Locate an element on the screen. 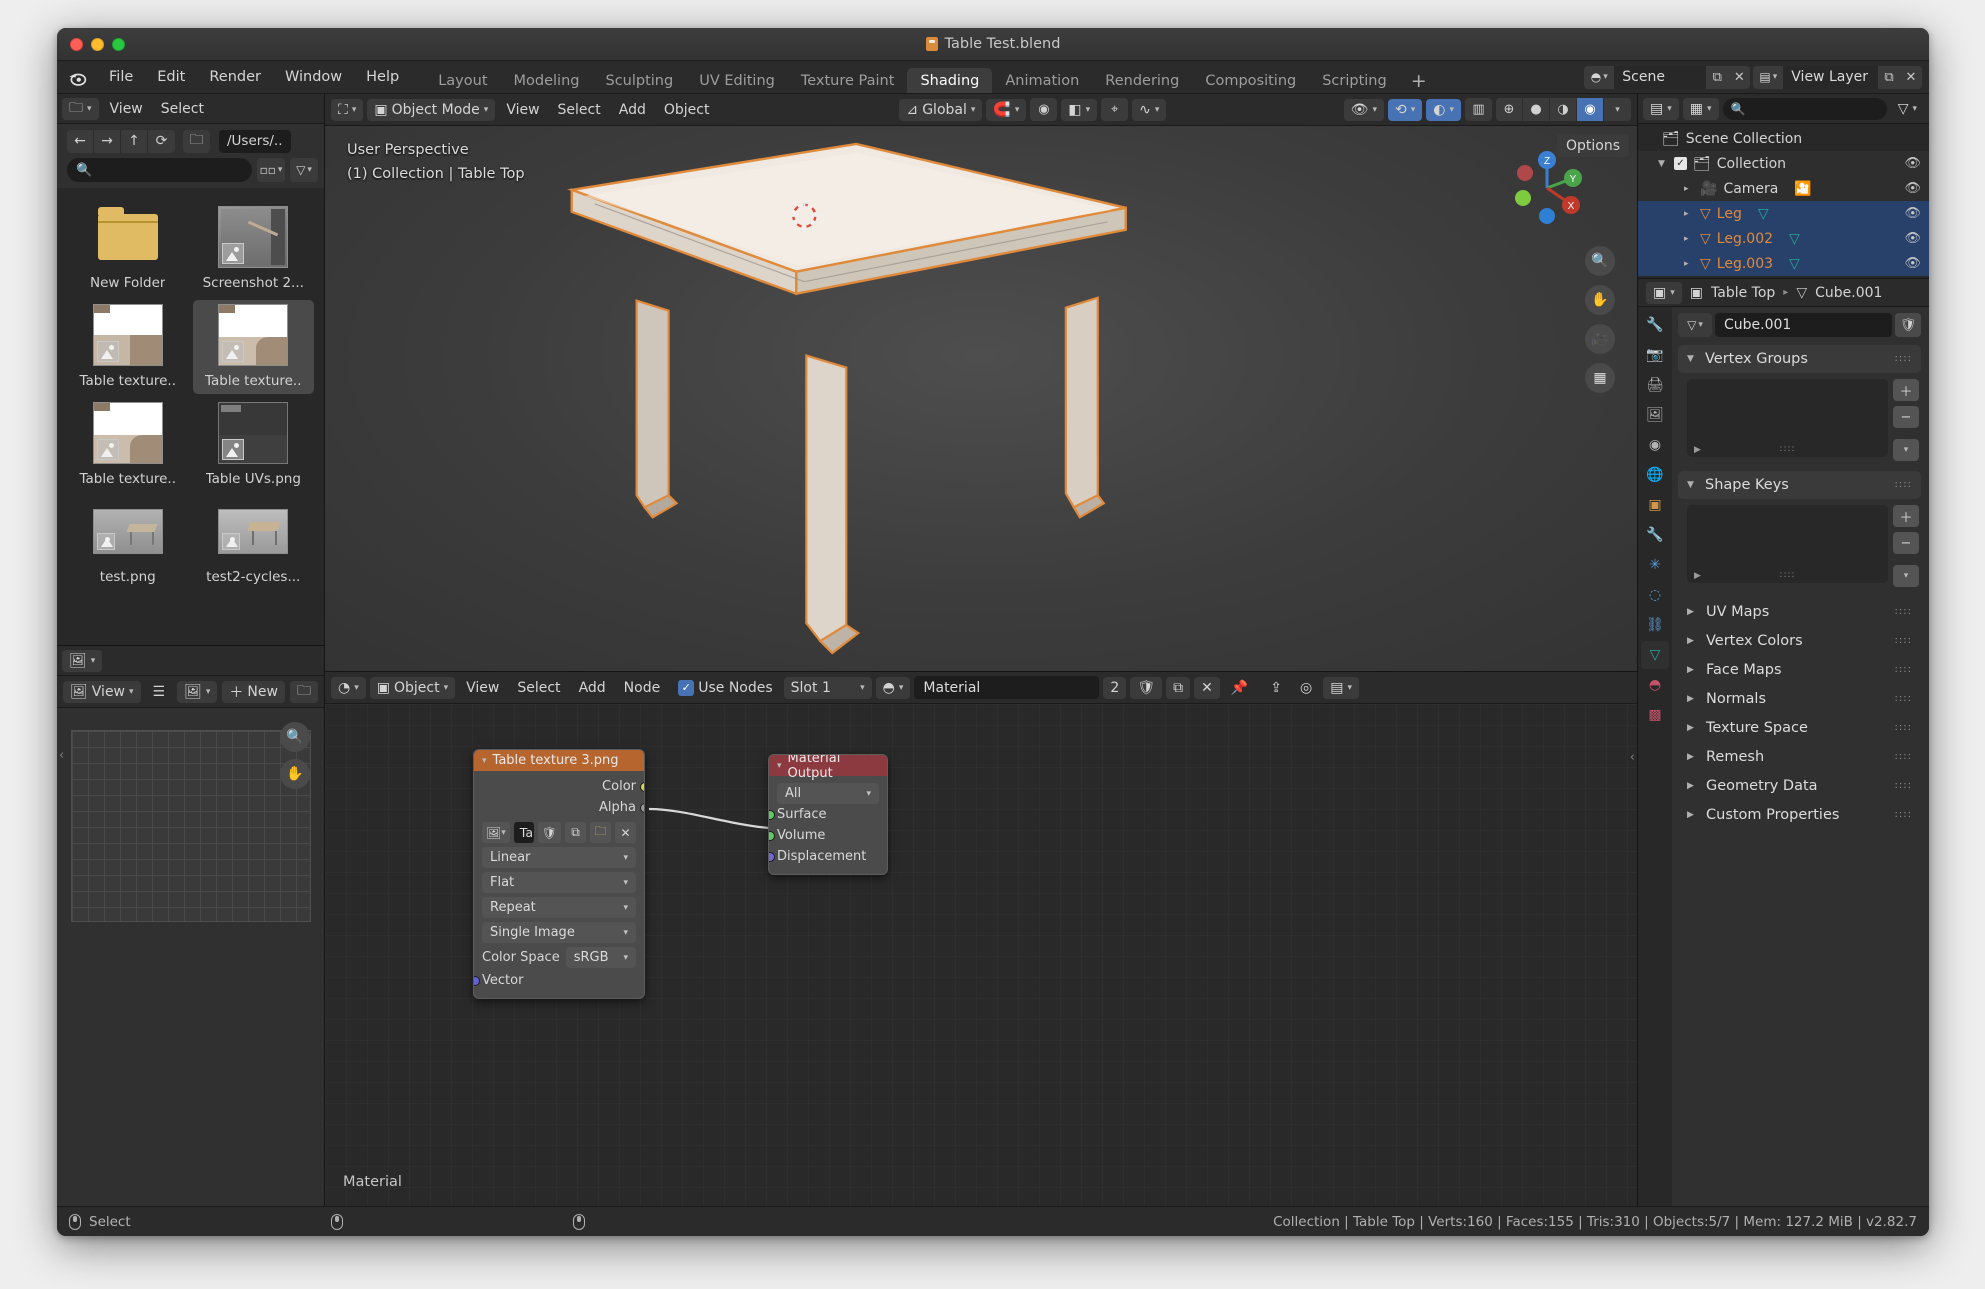 The width and height of the screenshot is (1985, 1289). viewport-view-menu: View is located at coordinates (522, 110).